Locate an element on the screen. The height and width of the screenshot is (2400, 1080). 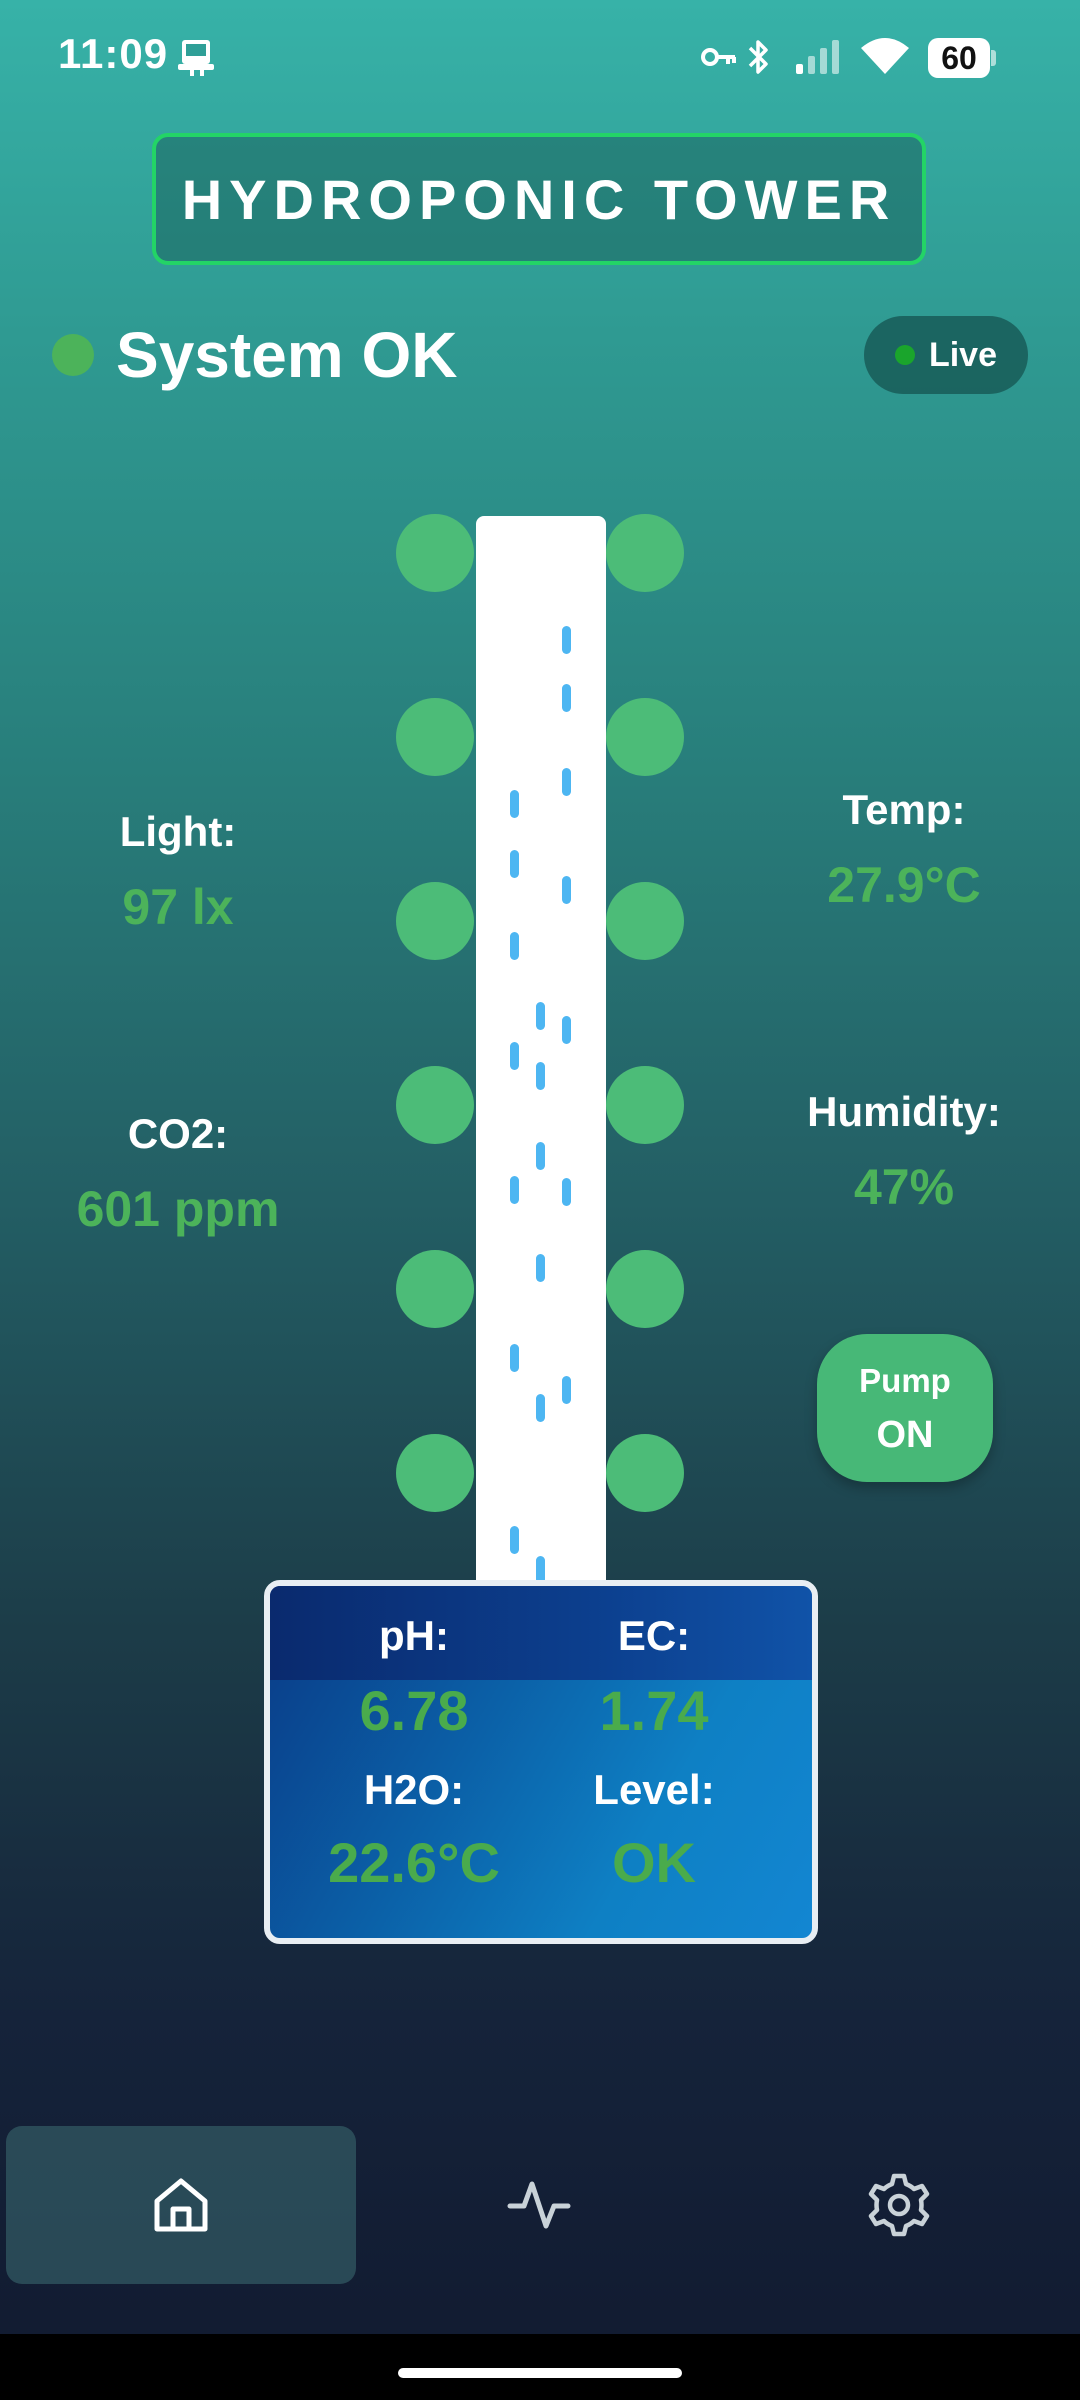
ec-value: 1.74 is located at coordinates (654, 1710).